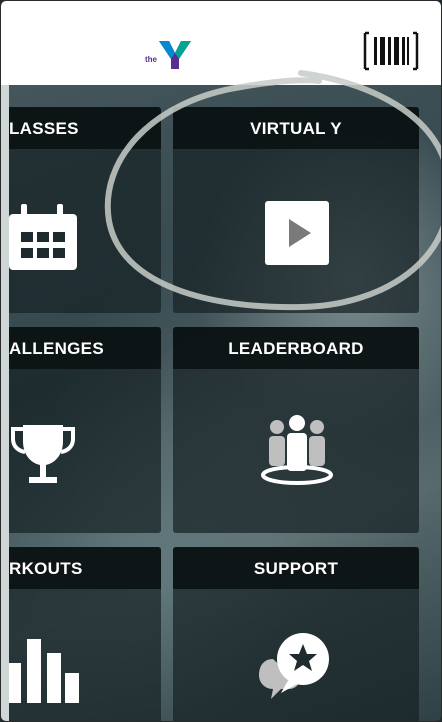  What do you see at coordinates (297, 233) in the screenshot?
I see `play-icon` at bounding box center [297, 233].